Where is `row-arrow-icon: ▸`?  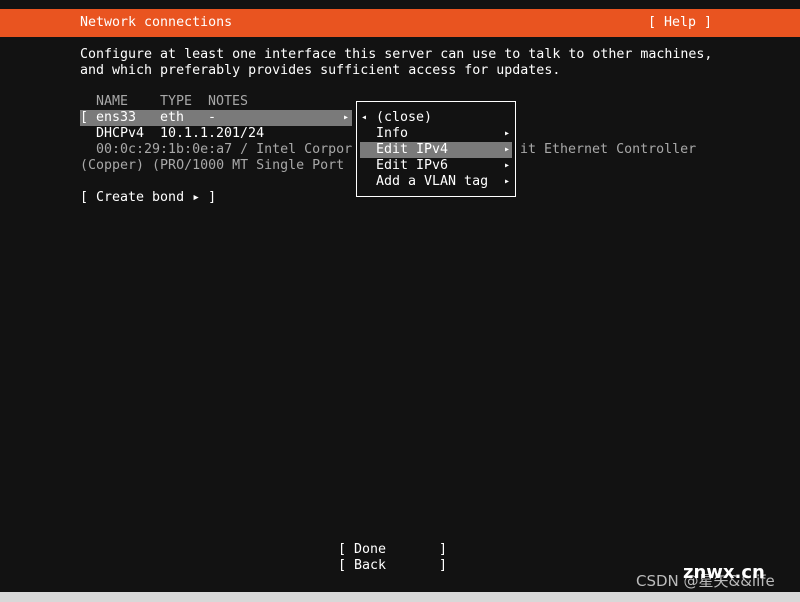
row-arrow-icon: ▸ is located at coordinates (346, 117).